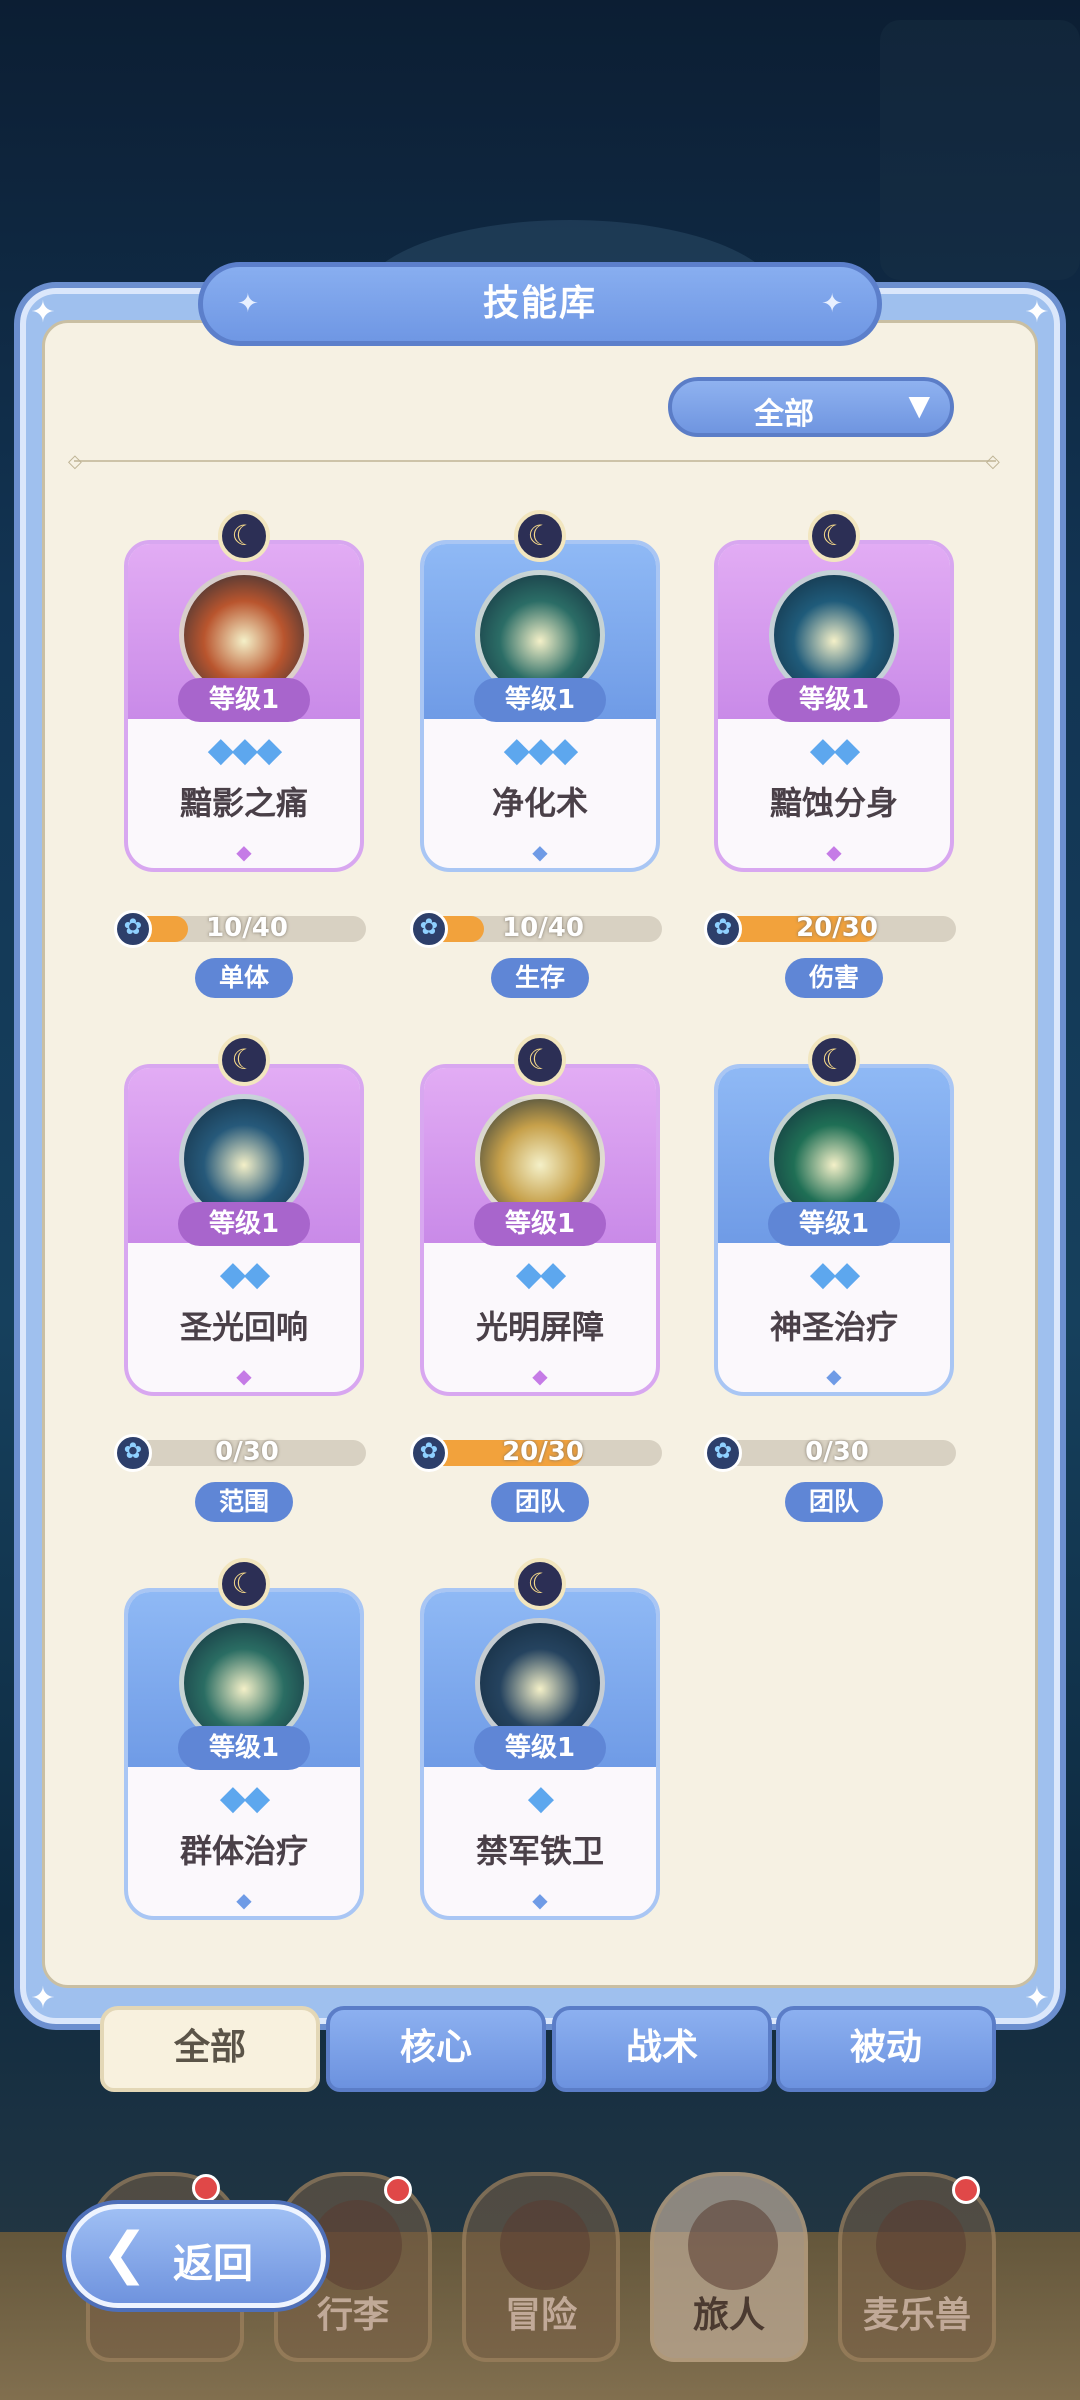 This screenshot has width=1080, height=2400. I want to click on skill-name: 黯蚀分身, so click(833, 803).